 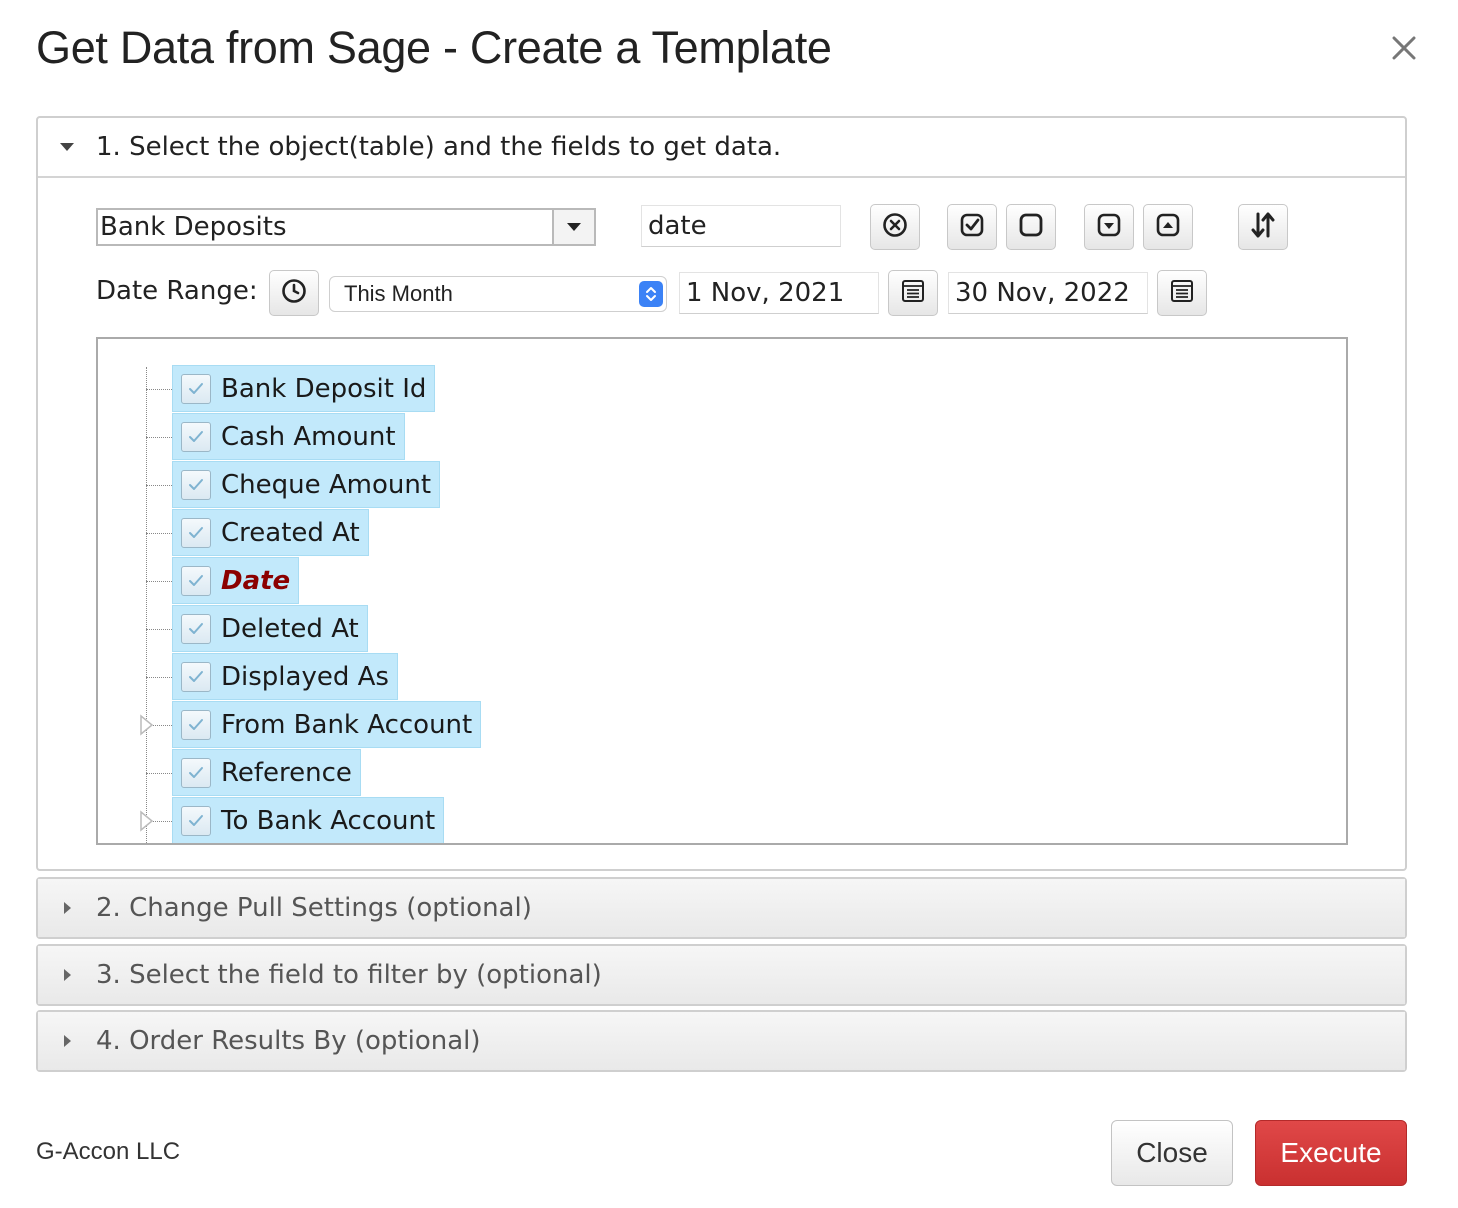 I want to click on uncheck-all-icon, so click(x=1031, y=227).